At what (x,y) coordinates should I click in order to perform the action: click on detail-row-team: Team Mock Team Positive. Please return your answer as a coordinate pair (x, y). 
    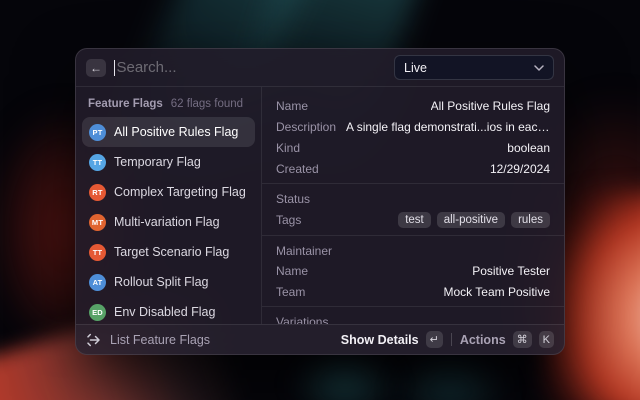
    Looking at the image, I should click on (413, 291).